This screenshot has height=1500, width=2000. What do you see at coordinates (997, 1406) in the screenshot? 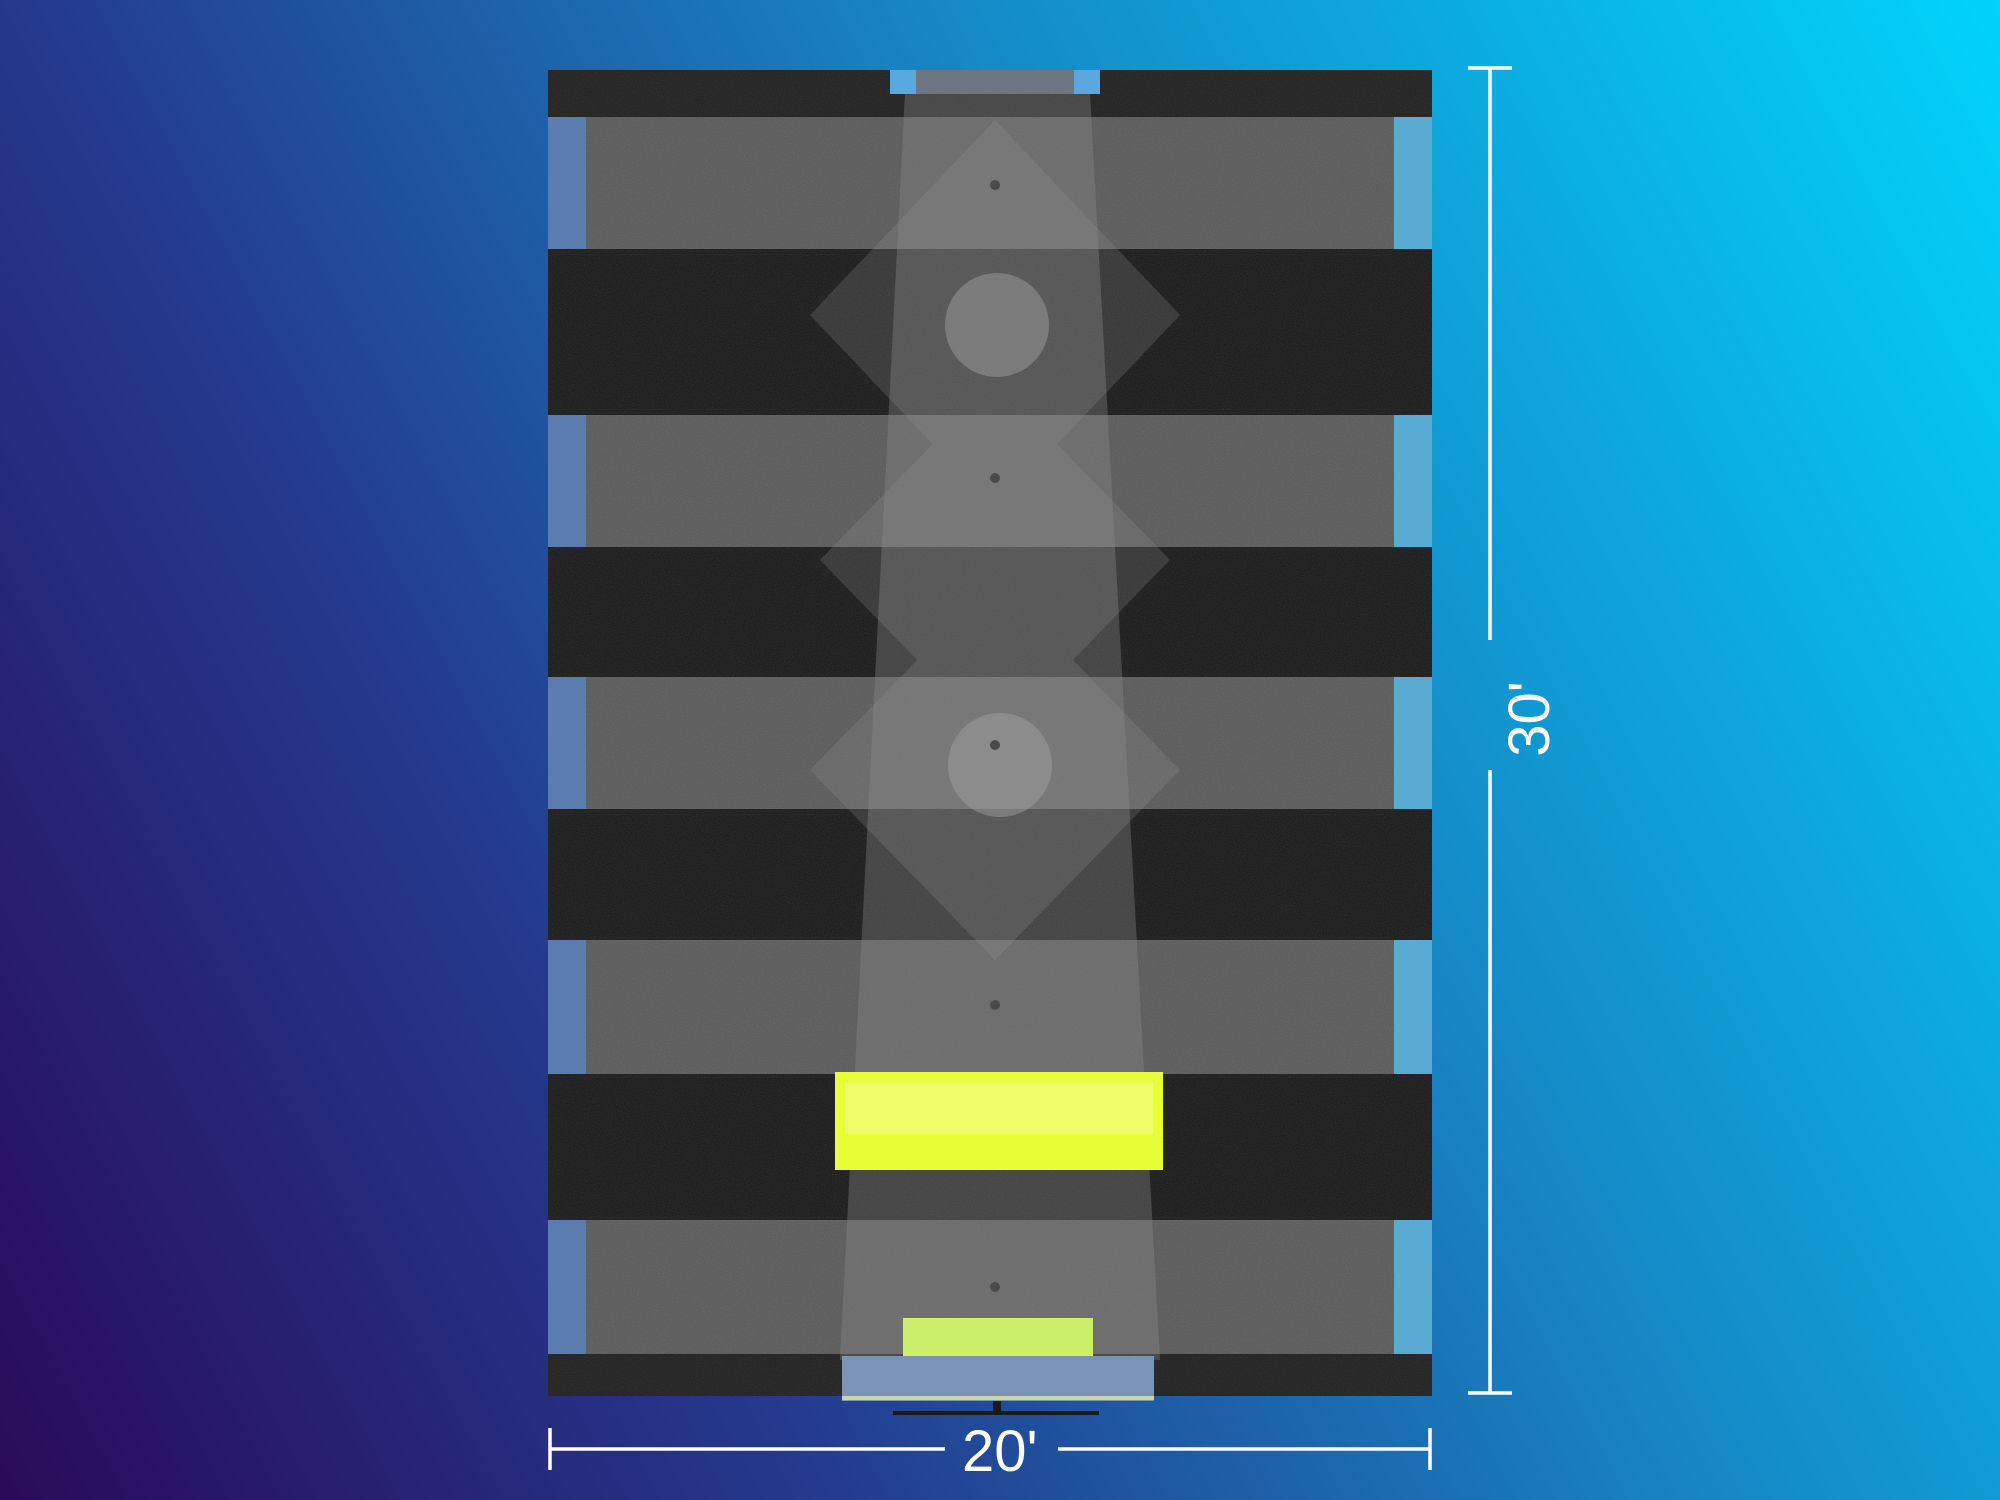
I see `front-bar-post` at bounding box center [997, 1406].